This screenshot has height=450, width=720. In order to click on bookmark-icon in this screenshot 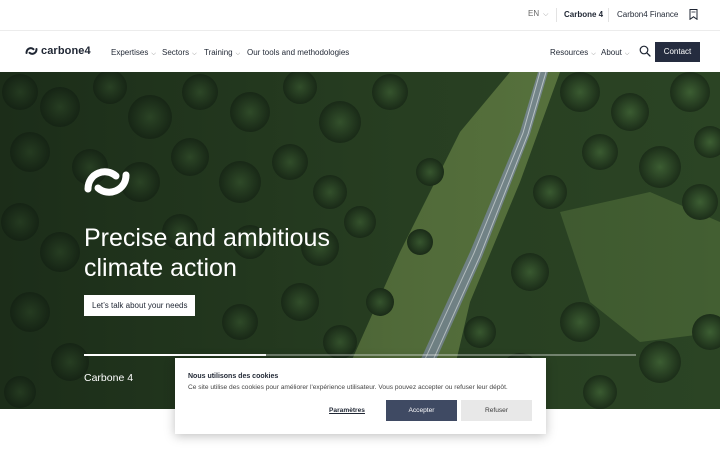, I will do `click(693, 14)`.